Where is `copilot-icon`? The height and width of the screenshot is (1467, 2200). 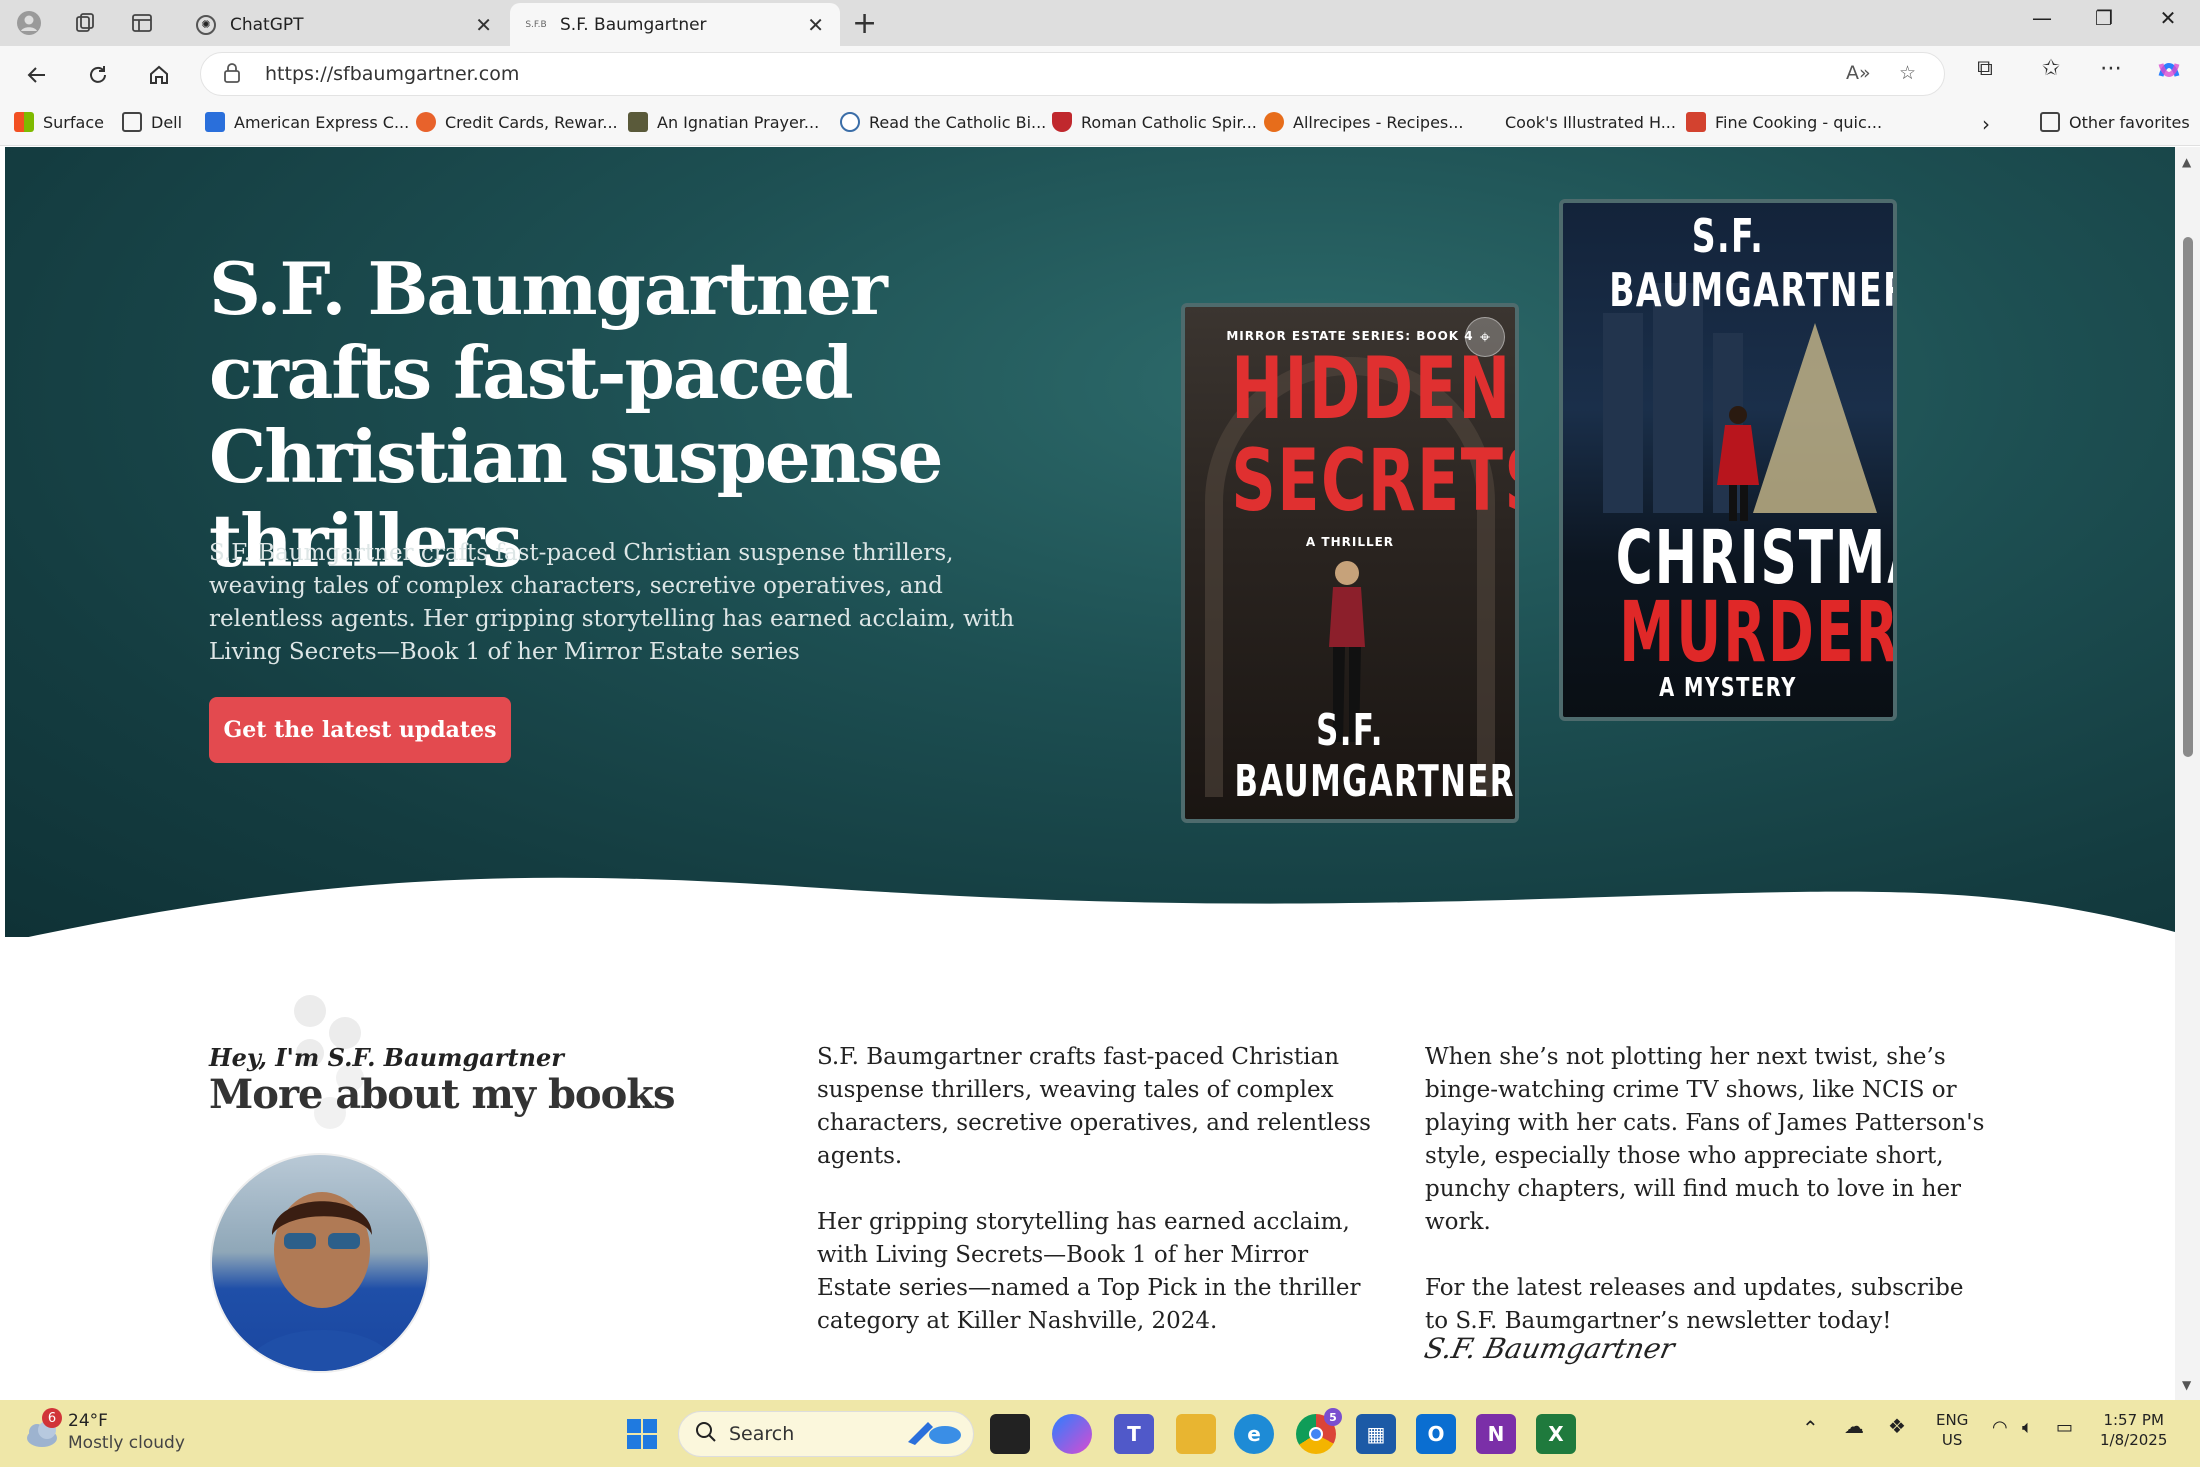
copilot-icon is located at coordinates (2169, 73).